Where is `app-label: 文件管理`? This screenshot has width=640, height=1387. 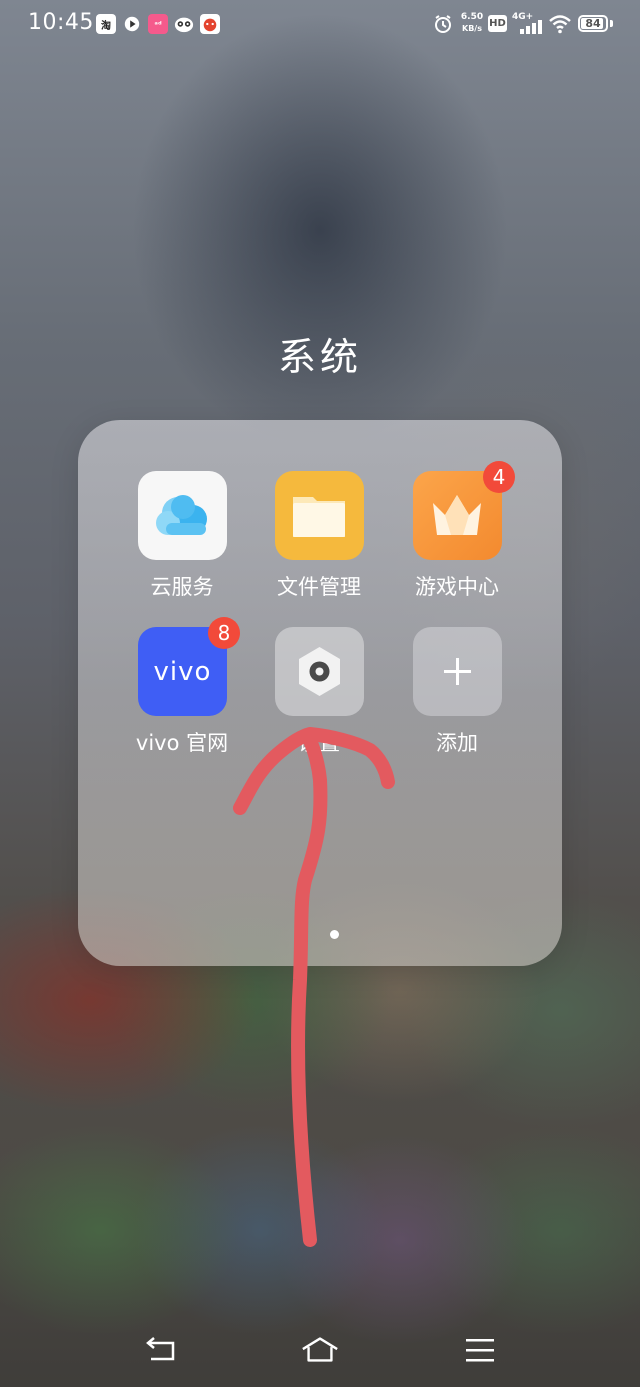
app-label: 文件管理 is located at coordinates (319, 587).